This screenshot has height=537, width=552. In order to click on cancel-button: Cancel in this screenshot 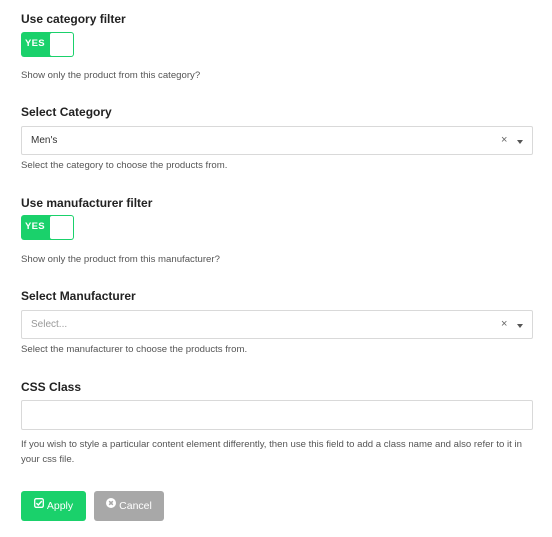, I will do `click(129, 506)`.